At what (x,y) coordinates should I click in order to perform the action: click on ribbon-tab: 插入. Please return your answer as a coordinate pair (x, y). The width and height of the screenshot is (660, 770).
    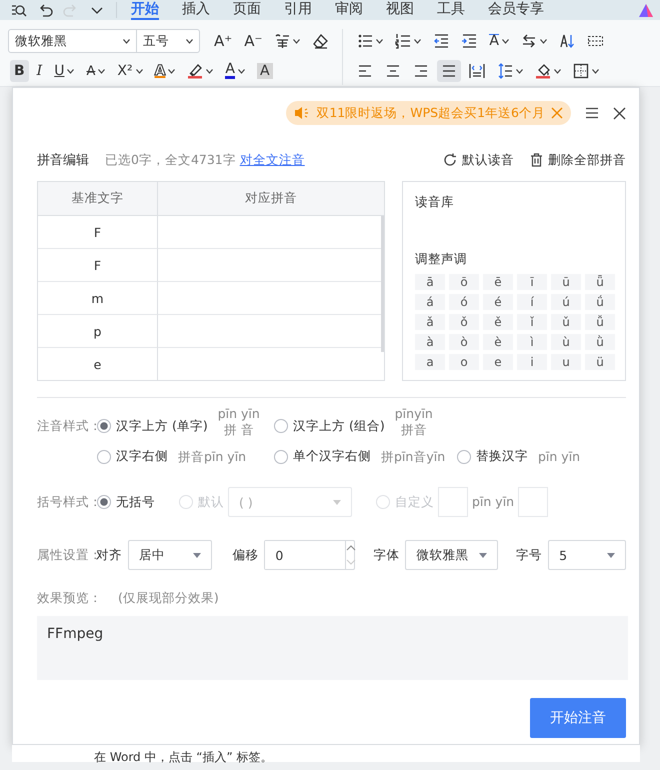
    Looking at the image, I should click on (196, 10).